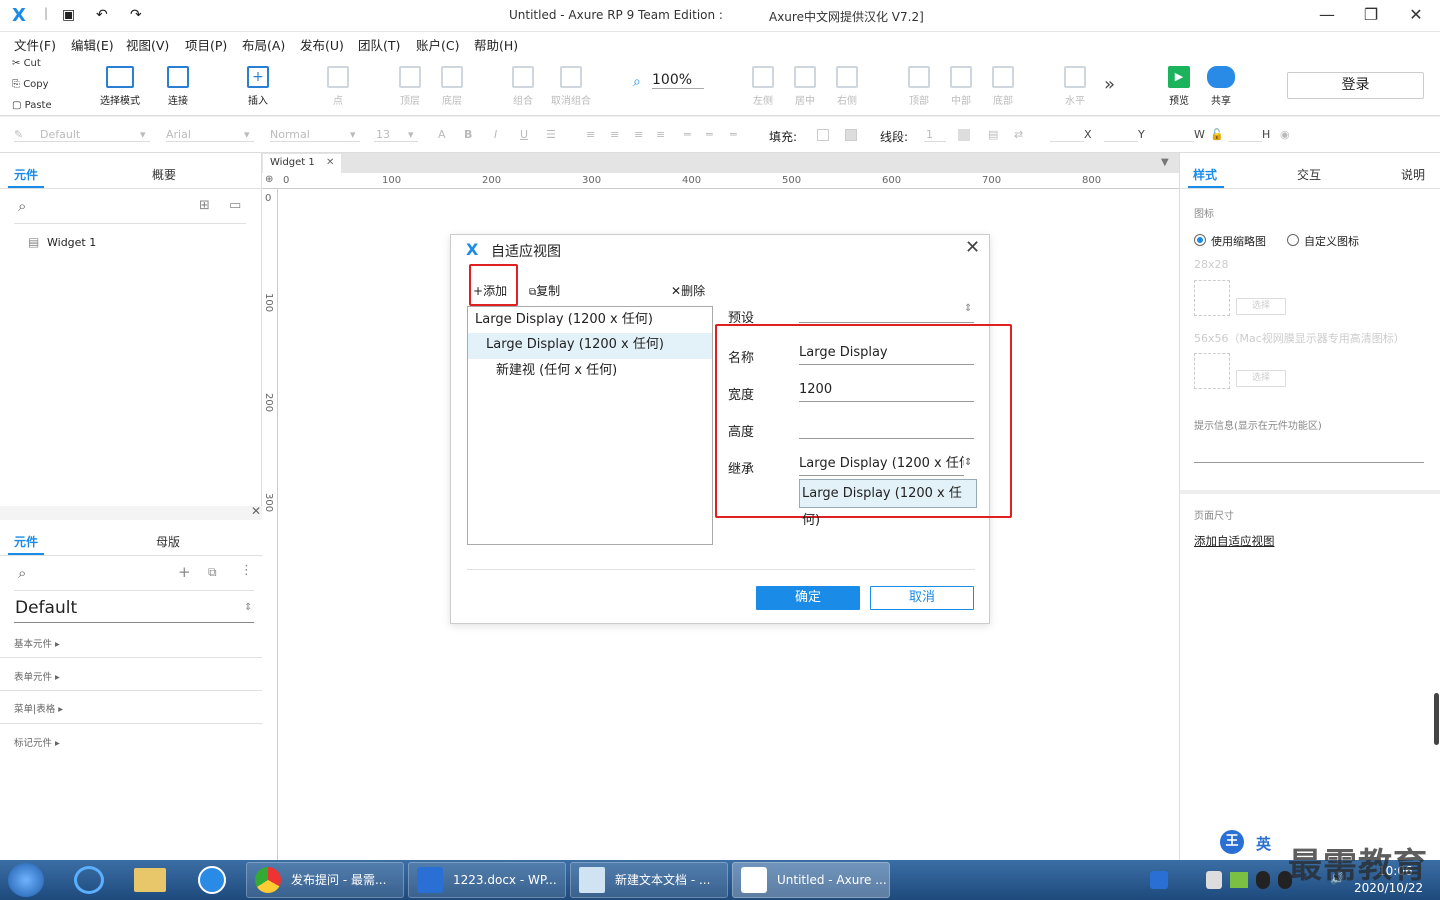  What do you see at coordinates (886, 322) in the screenshot?
I see `preset-select` at bounding box center [886, 322].